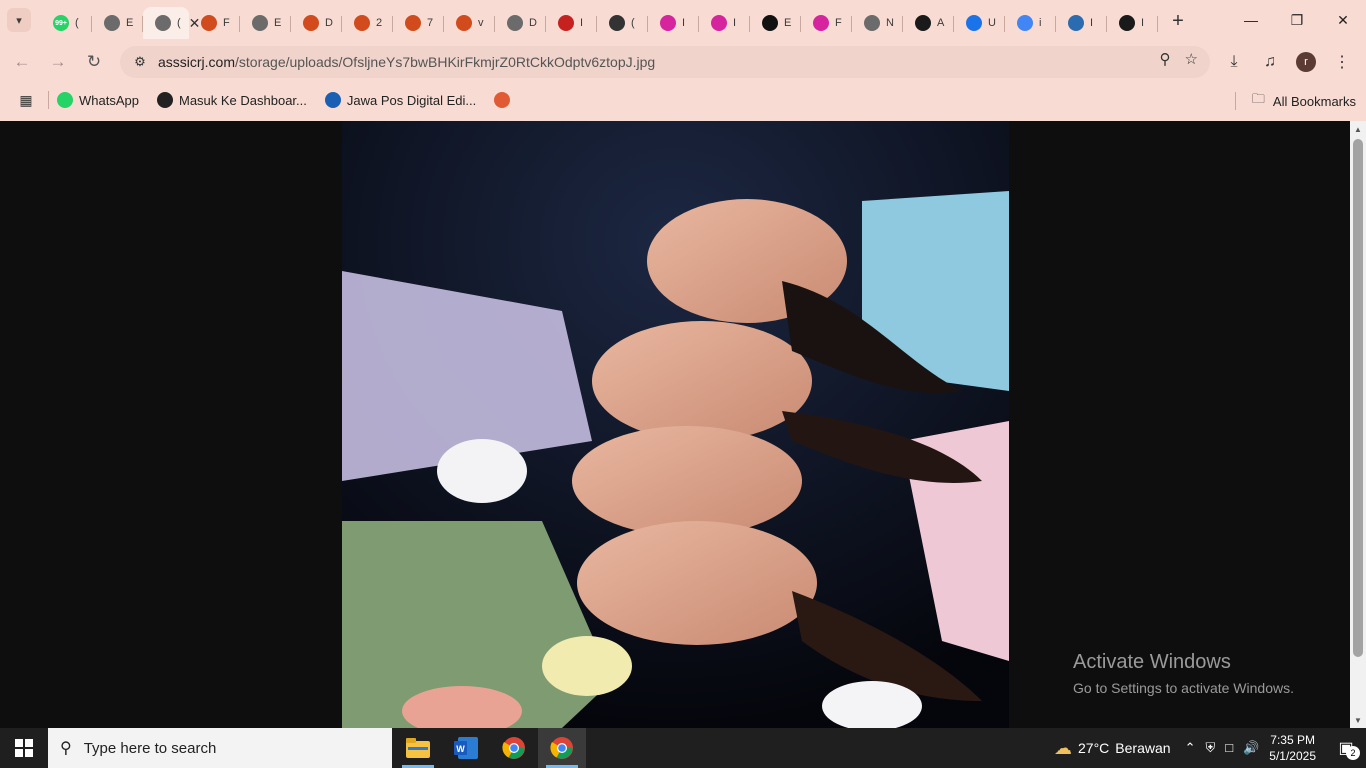 This screenshot has height=768, width=1366. Describe the element at coordinates (26, 100) in the screenshot. I see `apps-button: ▦` at that location.